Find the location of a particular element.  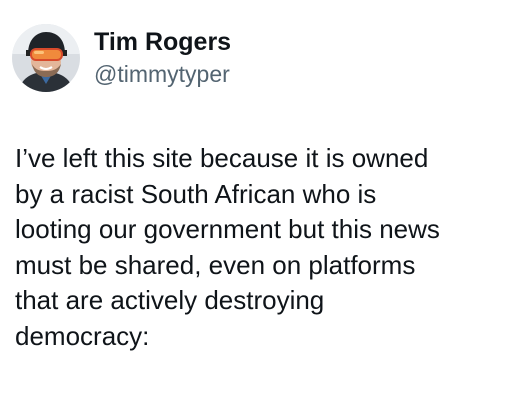

user-handle: @timmytyper is located at coordinates (162, 74).